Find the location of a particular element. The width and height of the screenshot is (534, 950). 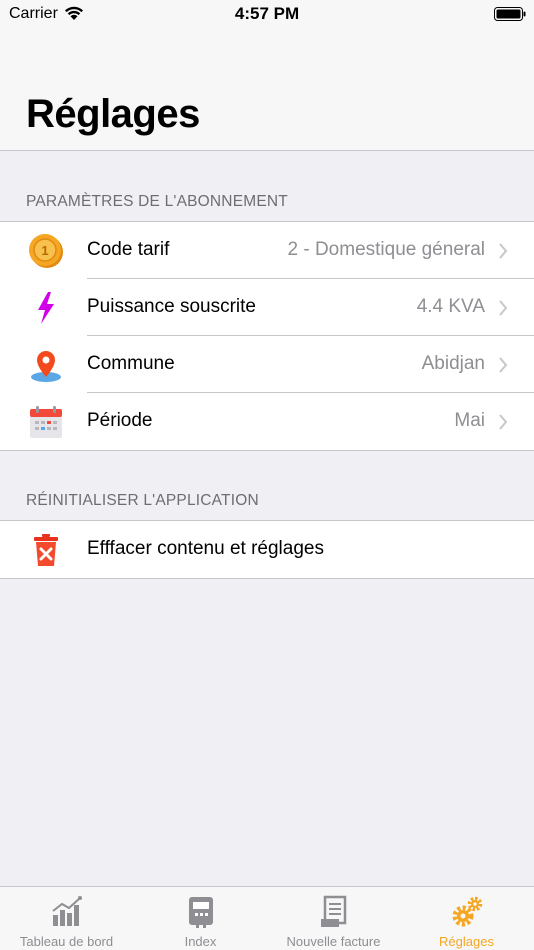

settings-row-period: Période Mai is located at coordinates (267, 421).